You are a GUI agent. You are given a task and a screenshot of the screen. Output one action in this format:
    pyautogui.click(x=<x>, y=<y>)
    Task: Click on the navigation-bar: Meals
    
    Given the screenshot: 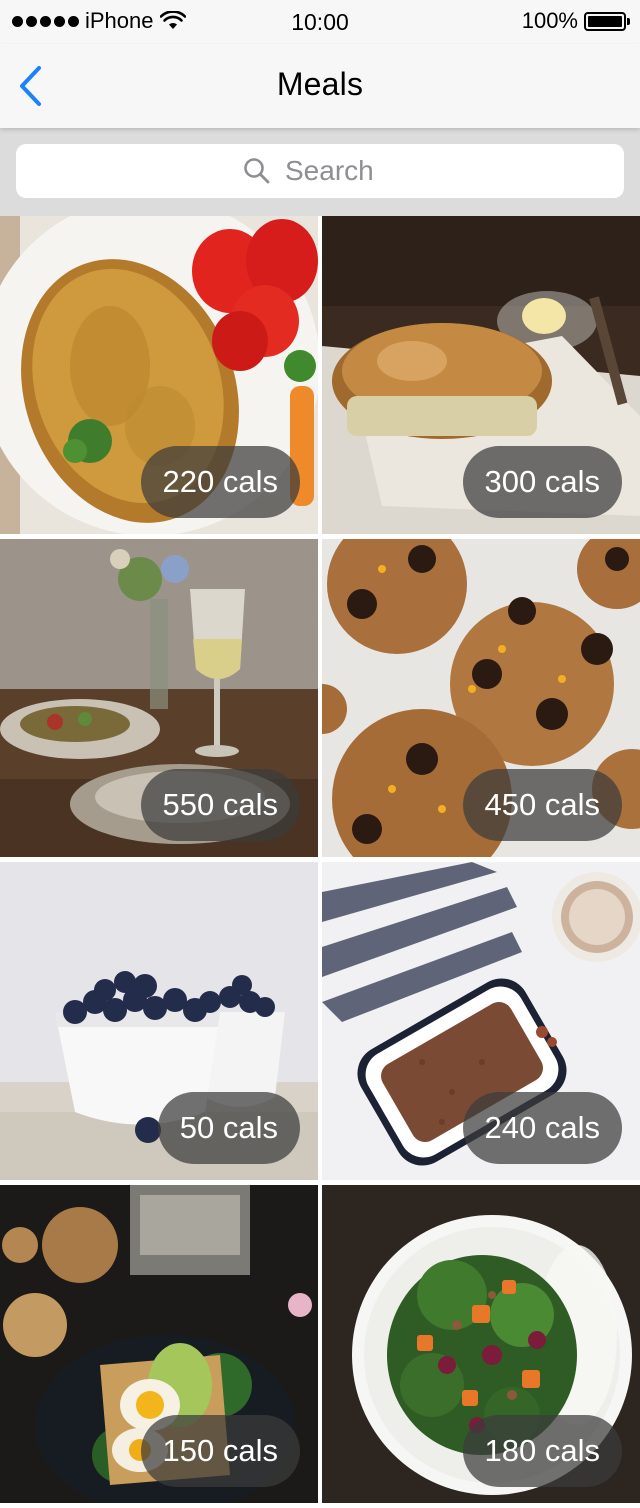 What is the action you would take?
    pyautogui.click(x=320, y=86)
    